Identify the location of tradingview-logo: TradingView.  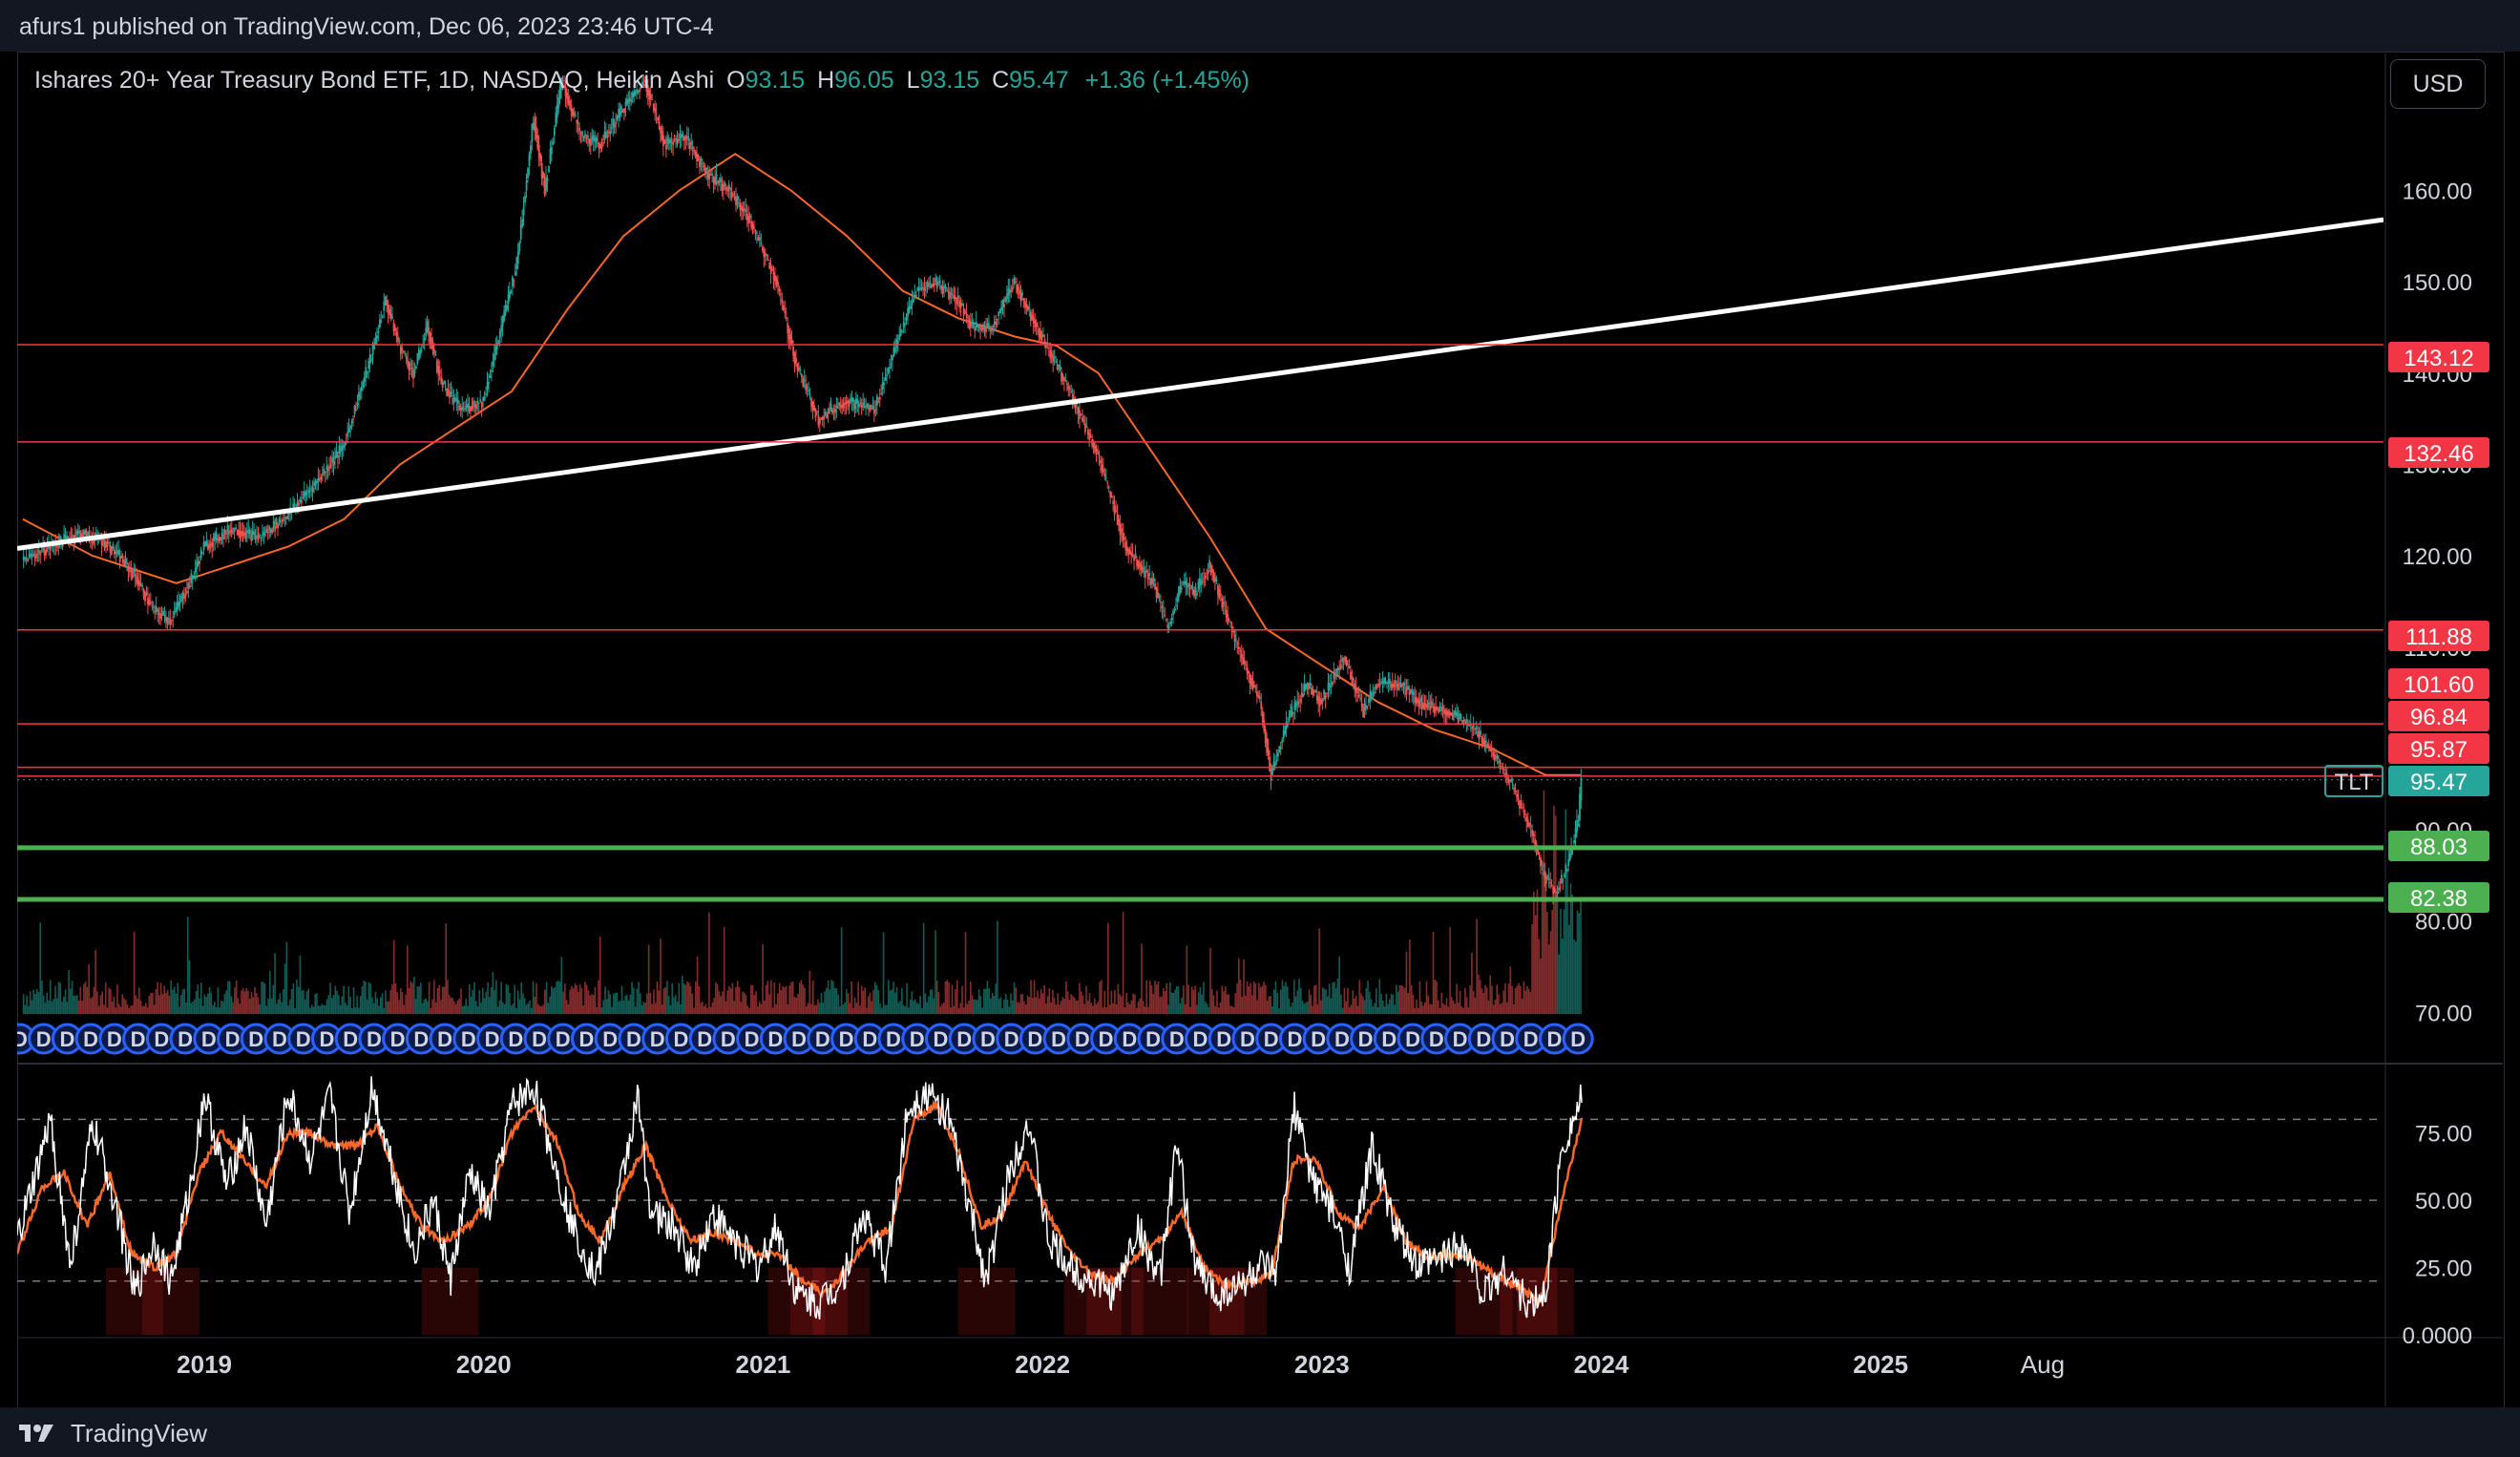
(113, 1433).